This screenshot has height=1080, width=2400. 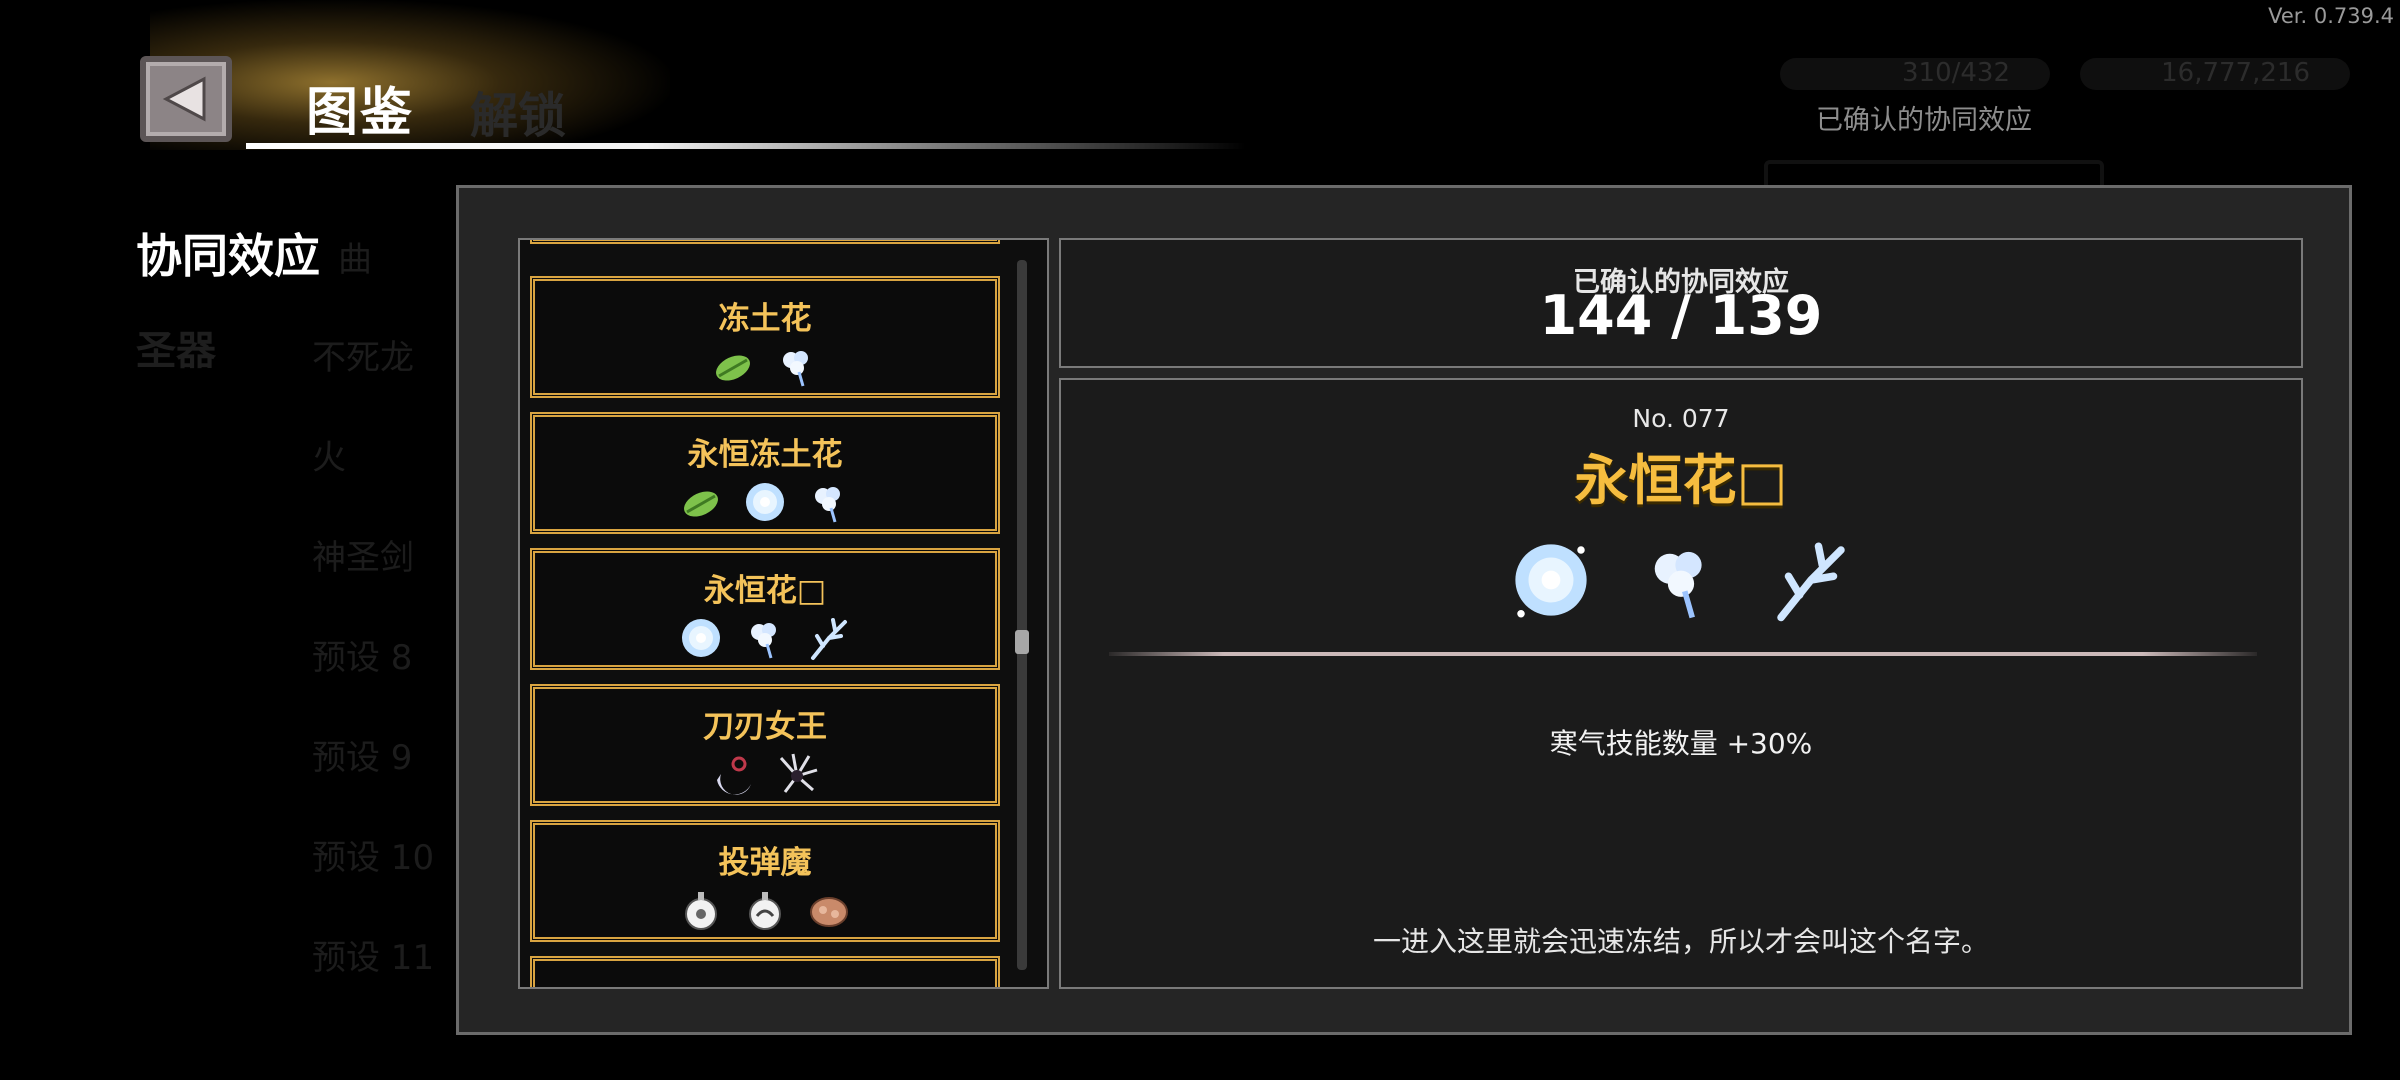 What do you see at coordinates (765, 591) in the screenshot?
I see `list-item-name: 永恒花□` at bounding box center [765, 591].